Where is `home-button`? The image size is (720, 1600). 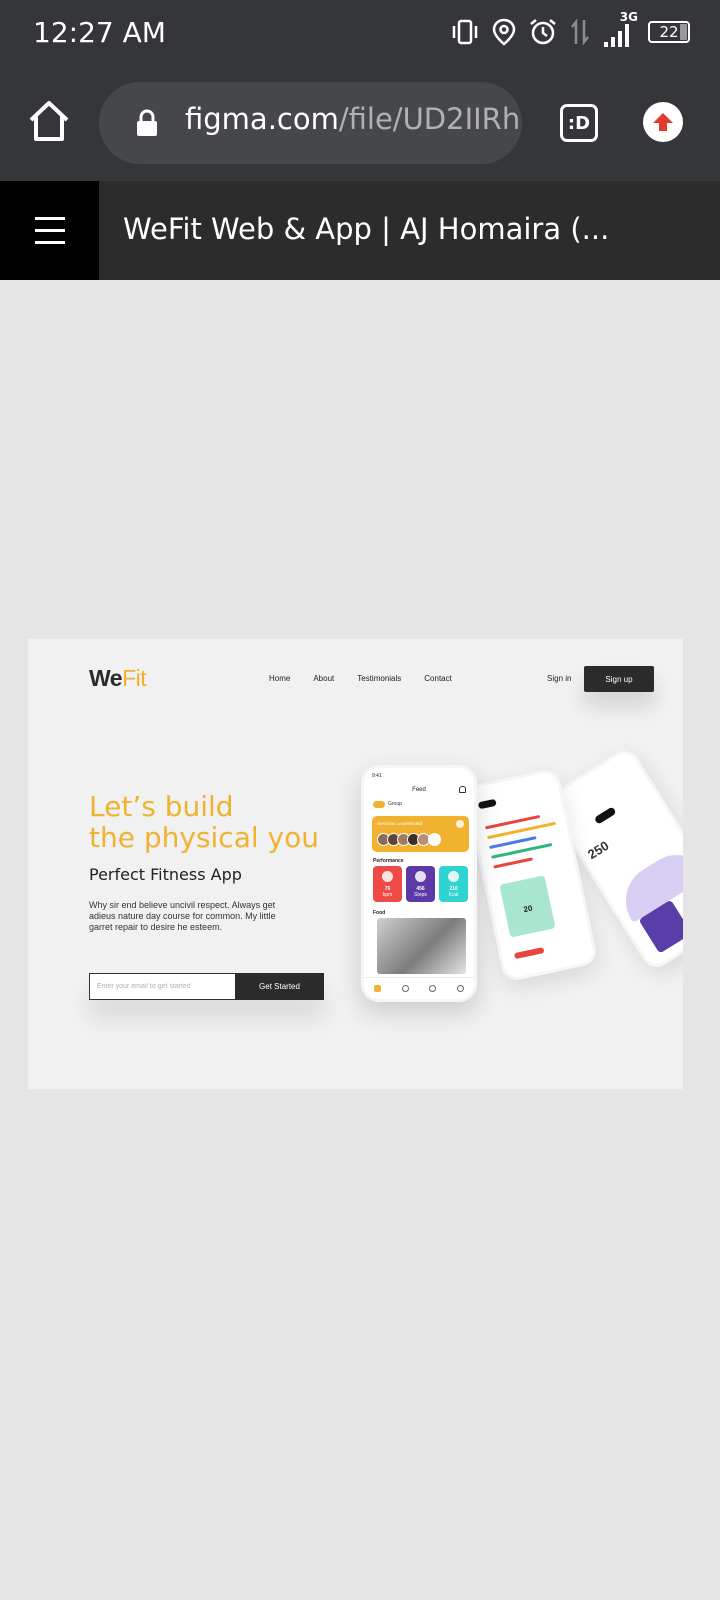
home-button is located at coordinates (49, 121).